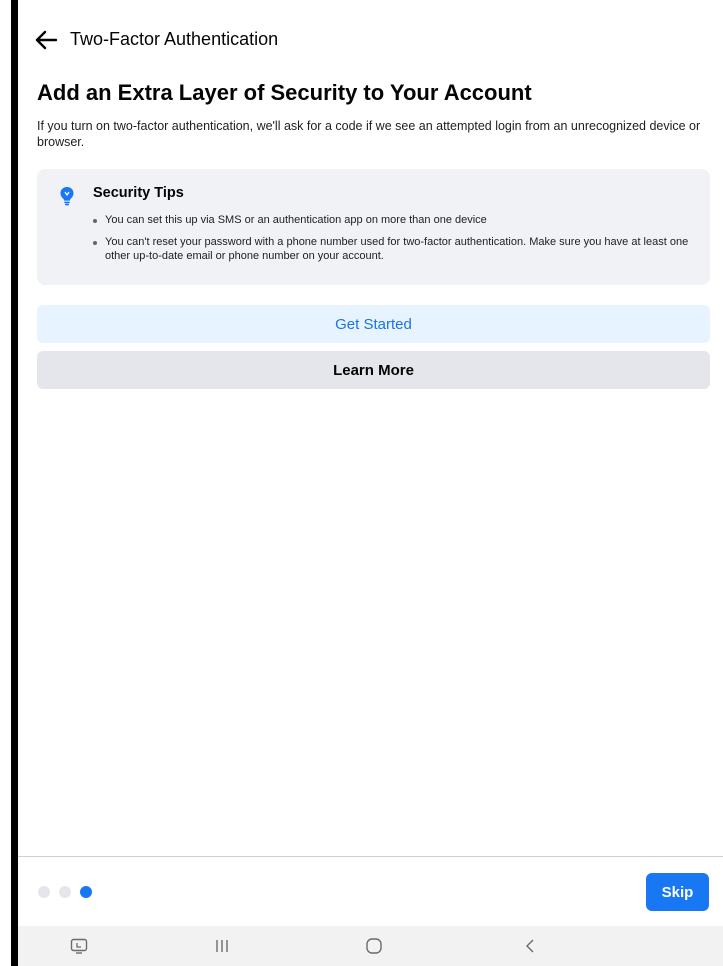 Image resolution: width=723 pixels, height=966 pixels. I want to click on screen-share-icon, so click(79, 946).